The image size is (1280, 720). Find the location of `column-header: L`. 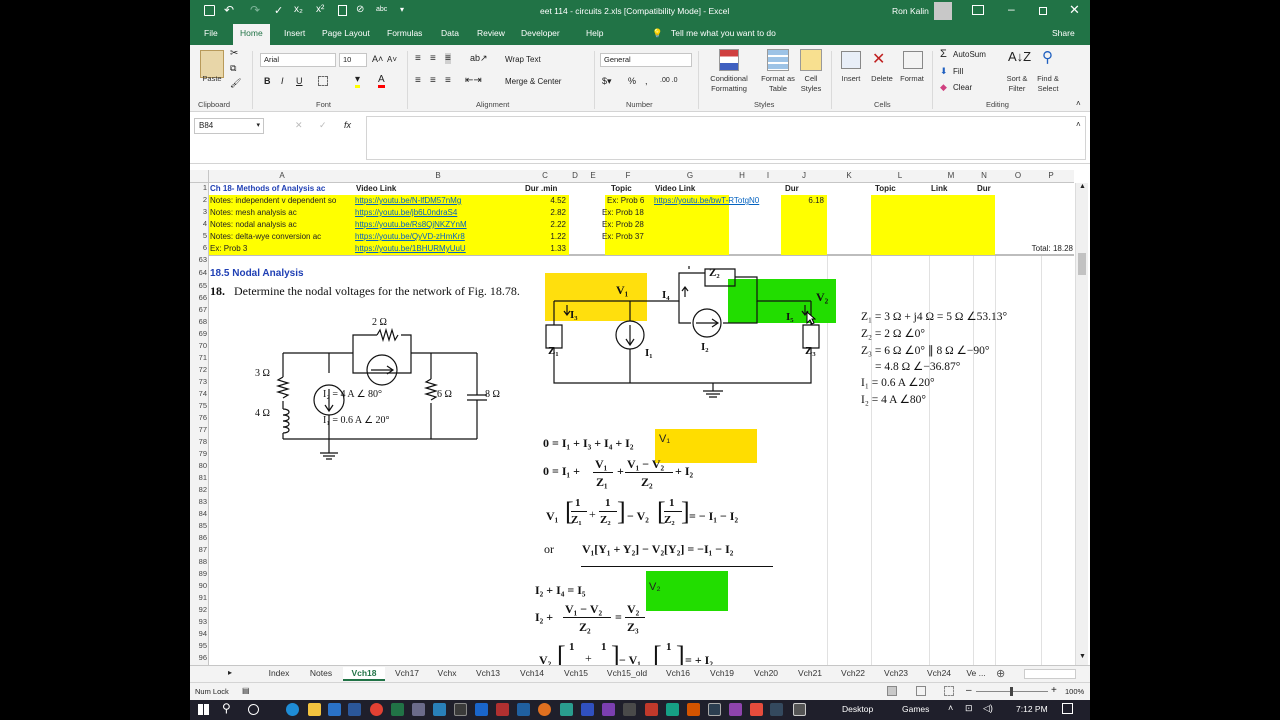

column-header: L is located at coordinates (900, 175).